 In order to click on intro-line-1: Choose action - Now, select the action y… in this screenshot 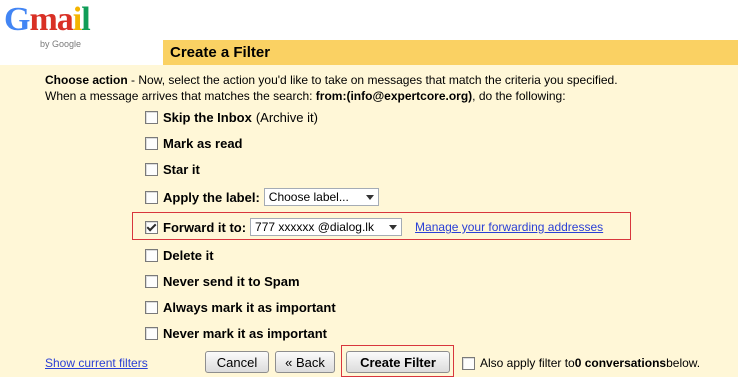, I will do `click(331, 80)`.